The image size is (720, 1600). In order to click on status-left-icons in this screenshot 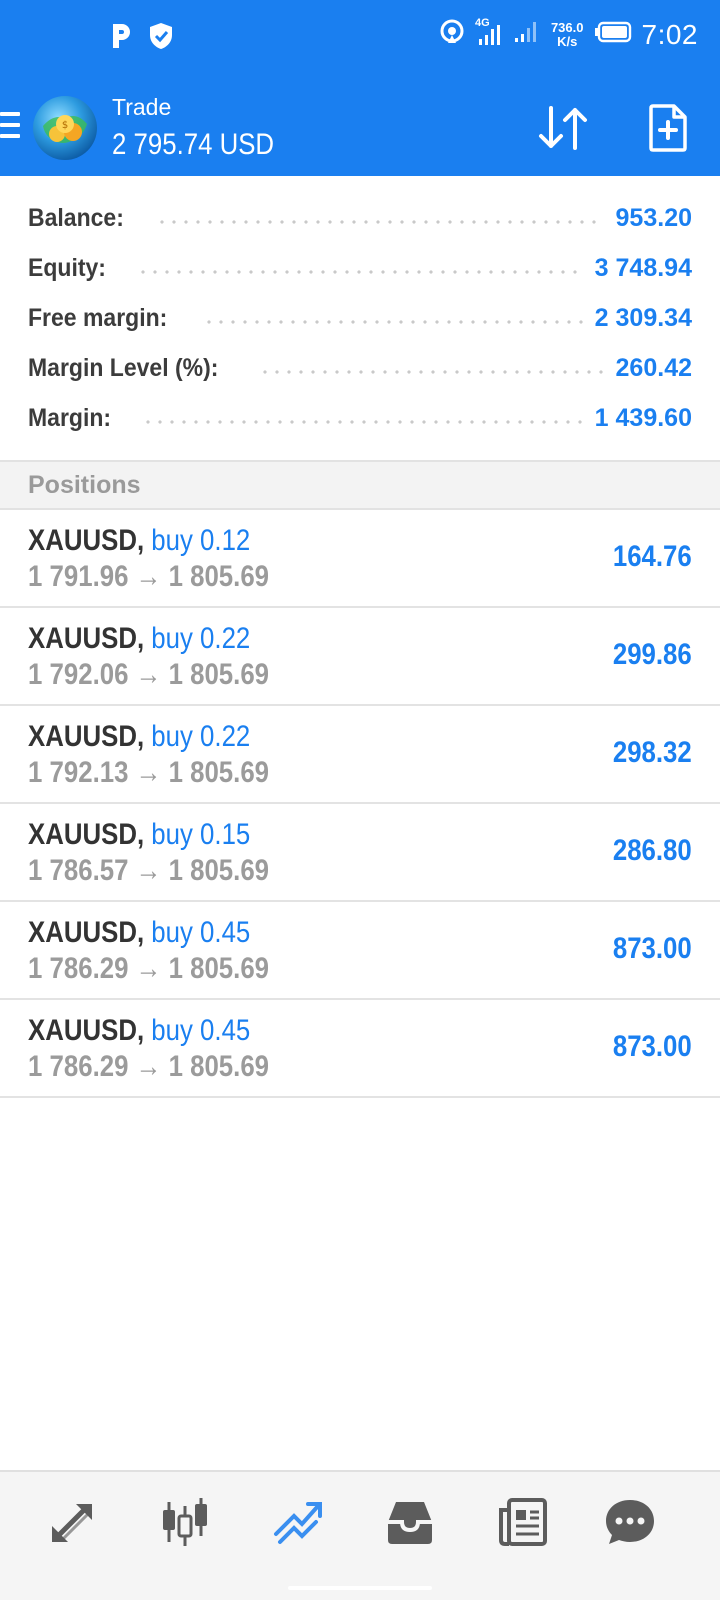, I will do `click(142, 38)`.